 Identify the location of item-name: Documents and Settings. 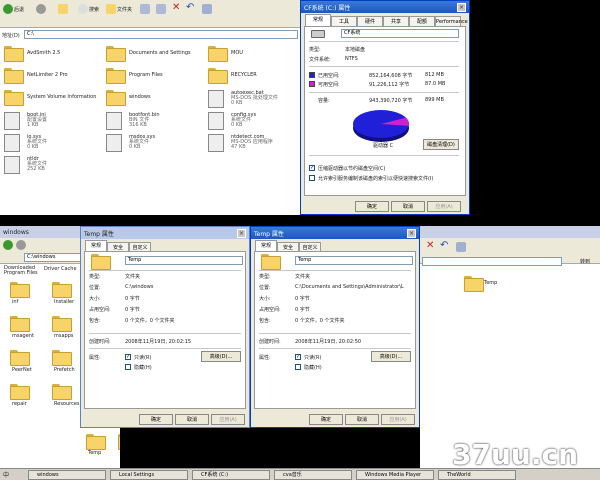
(160, 53).